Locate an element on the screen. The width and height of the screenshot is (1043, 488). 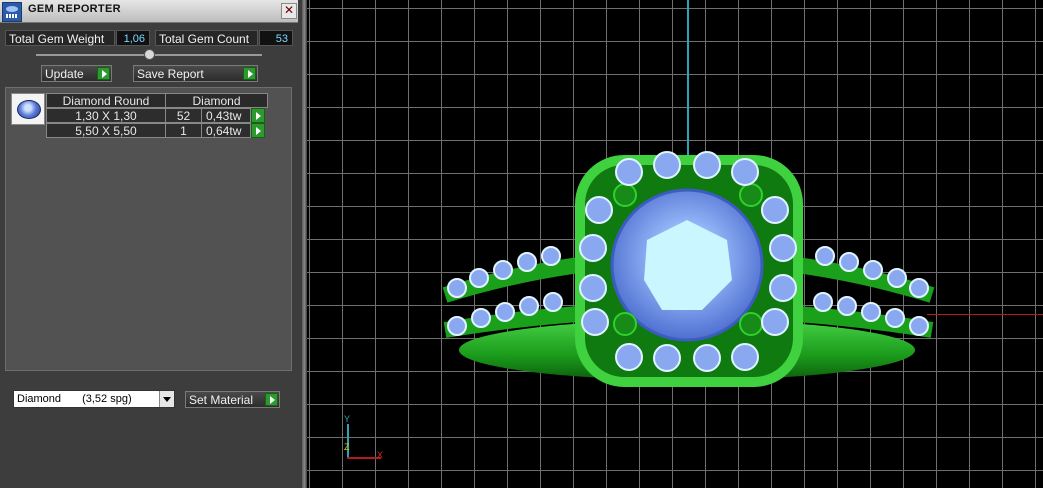
update-button: Update is located at coordinates (76, 73).